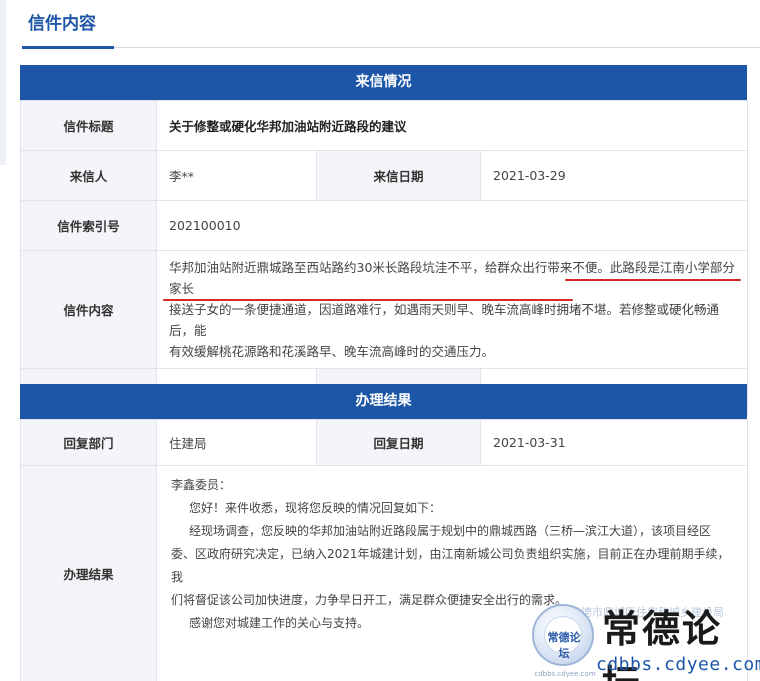 Image resolution: width=760 pixels, height=681 pixels. I want to click on header-divider, so click(437, 47).